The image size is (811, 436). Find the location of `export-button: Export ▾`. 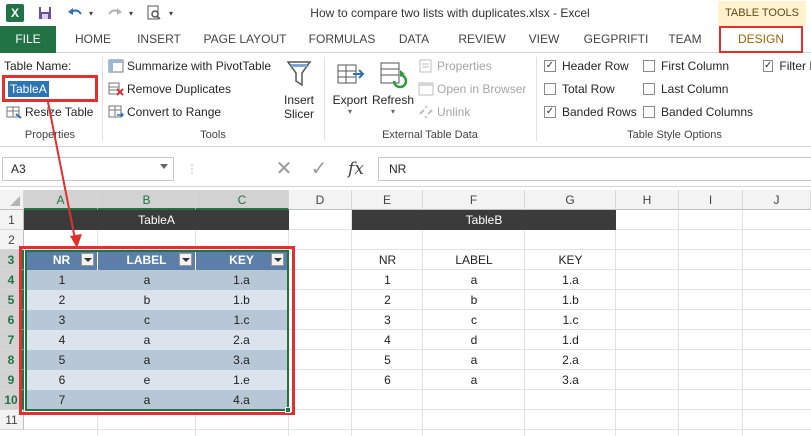

export-button: Export ▾ is located at coordinates (350, 87).